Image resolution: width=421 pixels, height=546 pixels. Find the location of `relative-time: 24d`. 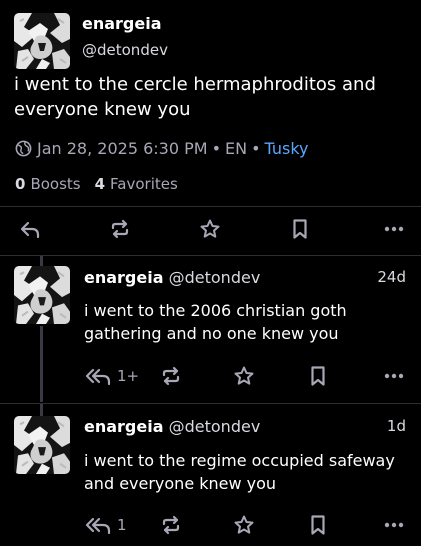

relative-time: 24d is located at coordinates (391, 277).